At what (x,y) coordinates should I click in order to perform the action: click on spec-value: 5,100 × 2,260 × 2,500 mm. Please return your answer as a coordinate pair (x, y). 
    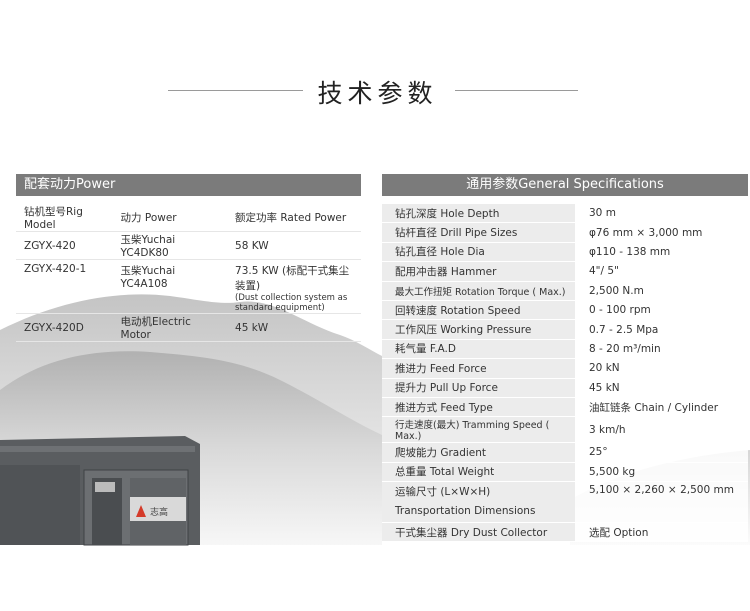
    Looking at the image, I should click on (661, 502).